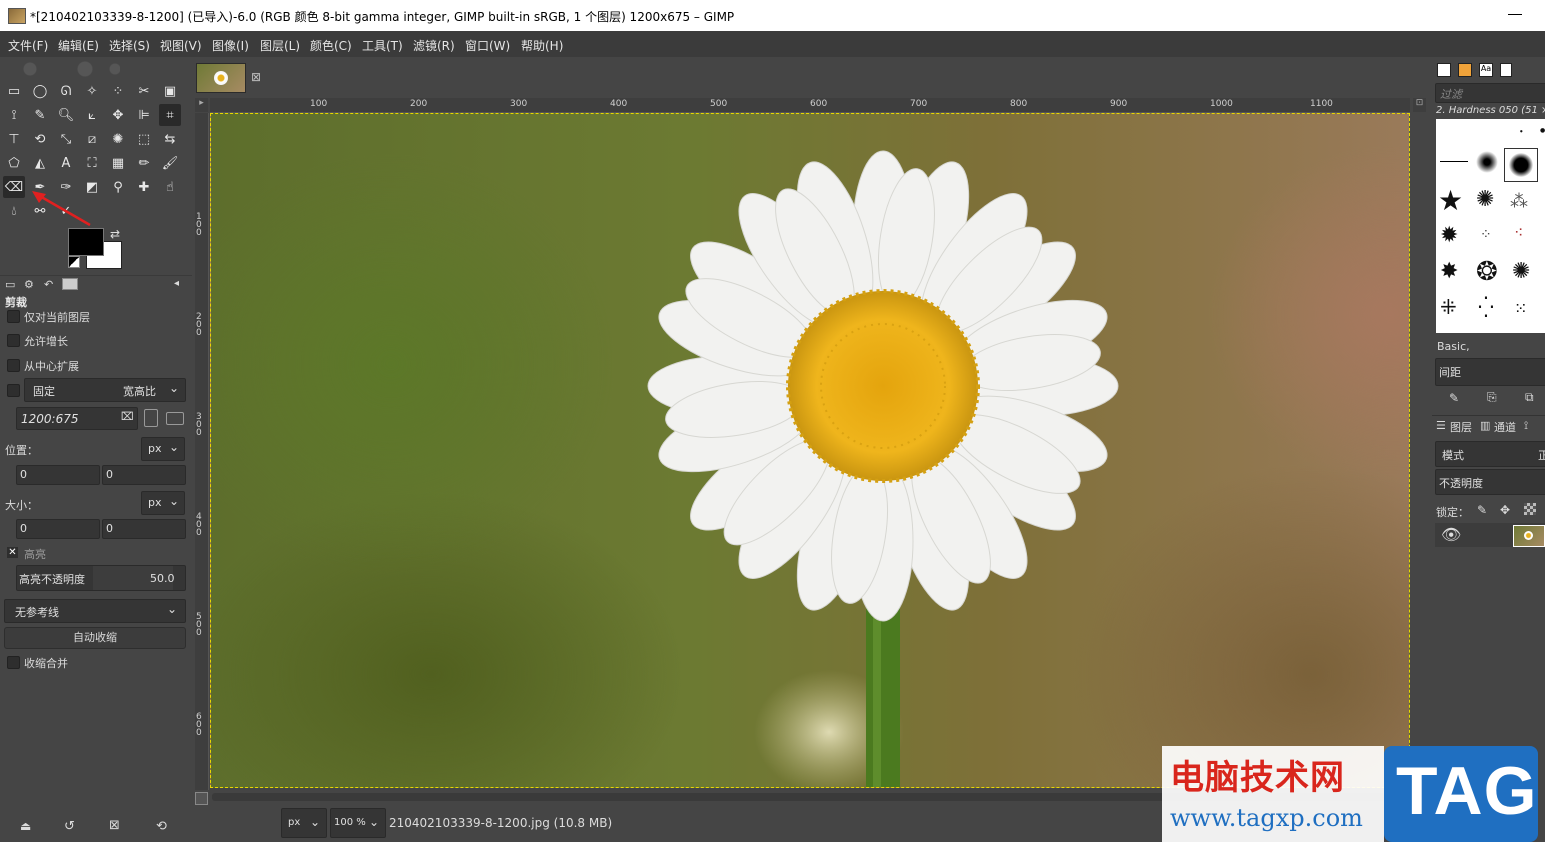  I want to click on configure-tab-icon: ◂, so click(176, 283).